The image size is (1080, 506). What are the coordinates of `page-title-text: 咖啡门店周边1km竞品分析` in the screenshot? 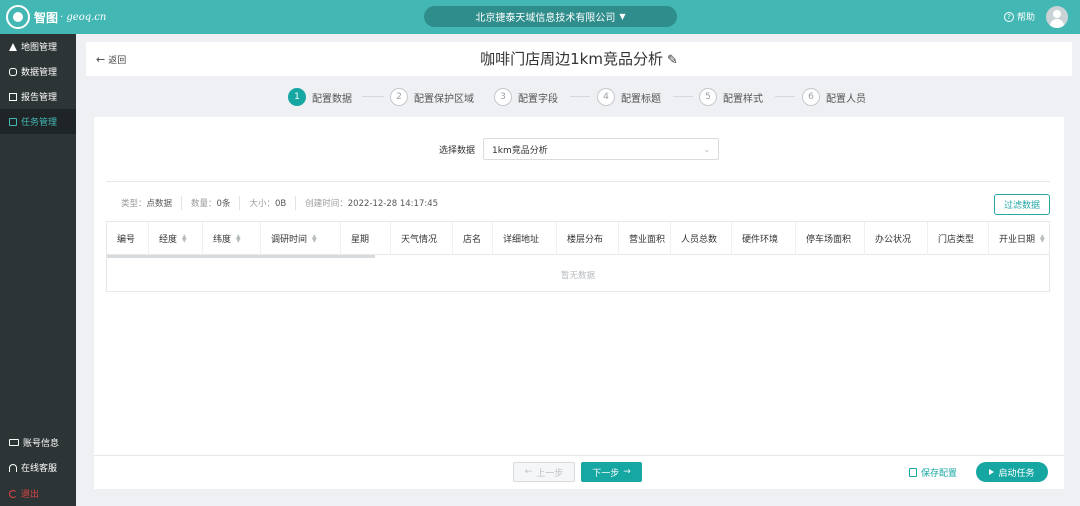 It's located at (571, 59).